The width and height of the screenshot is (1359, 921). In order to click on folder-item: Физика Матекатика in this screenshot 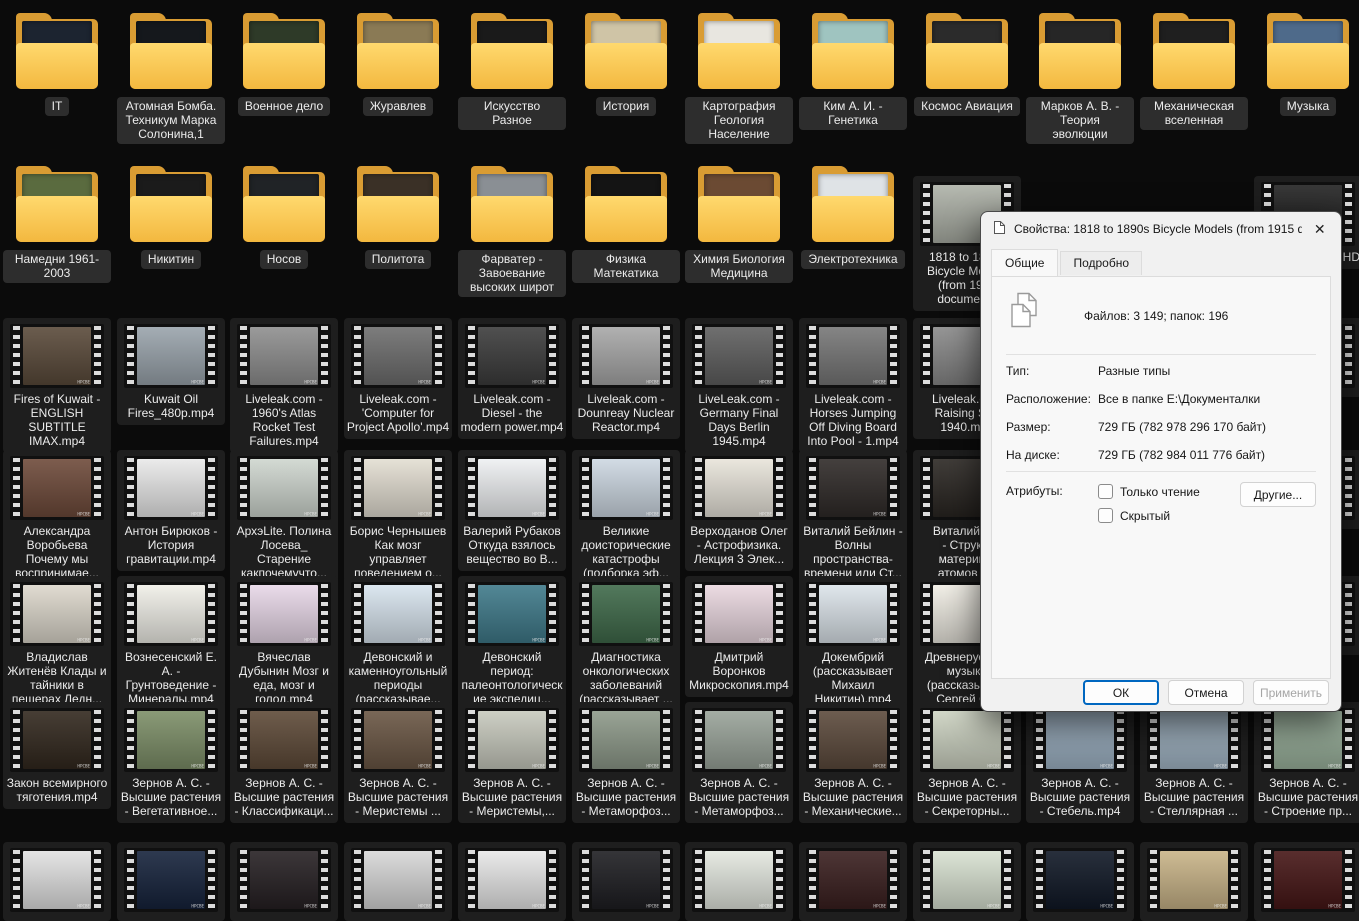, I will do `click(626, 222)`.